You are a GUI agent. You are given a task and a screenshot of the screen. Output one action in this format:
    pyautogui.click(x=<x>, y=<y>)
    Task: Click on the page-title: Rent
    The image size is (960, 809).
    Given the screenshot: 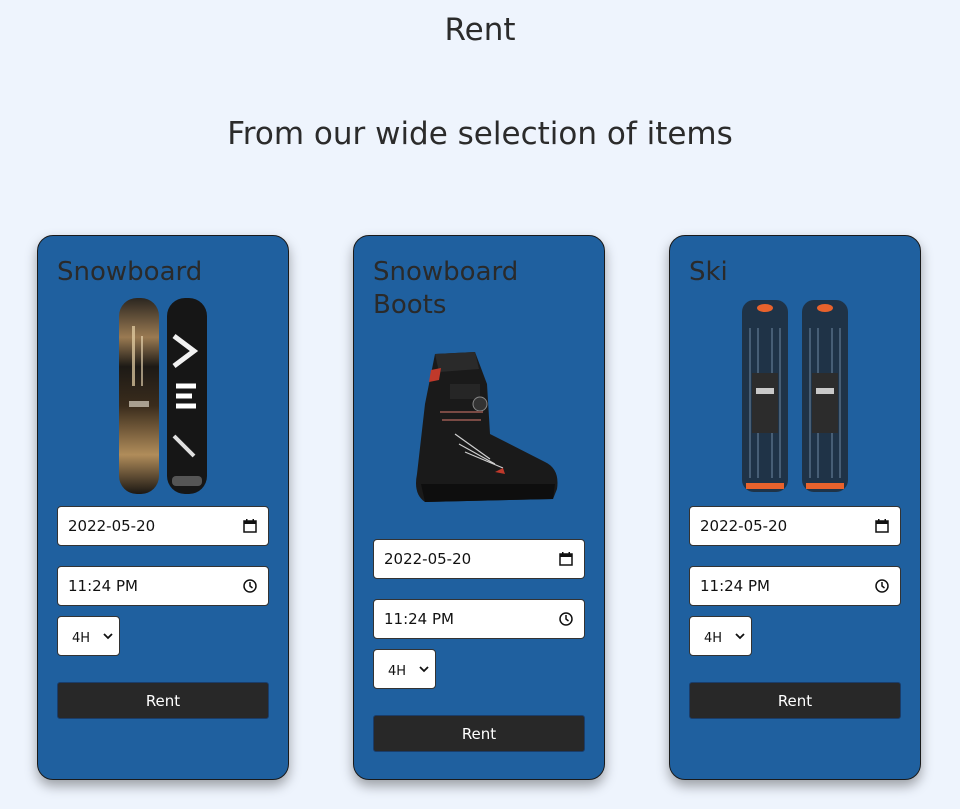 What is the action you would take?
    pyautogui.click(x=480, y=30)
    